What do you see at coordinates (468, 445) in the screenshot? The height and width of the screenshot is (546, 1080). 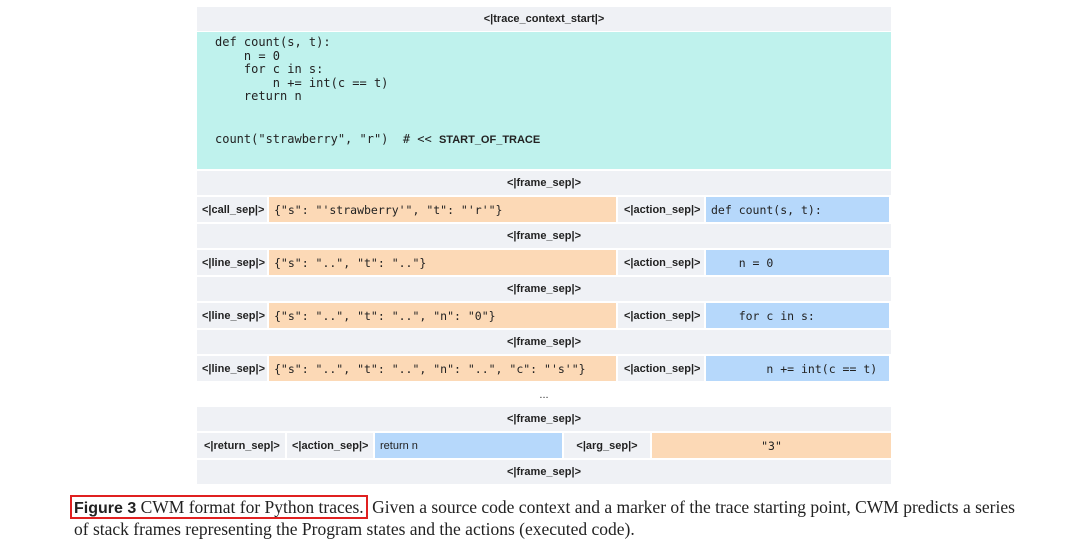 I see `return-action-cell: return n` at bounding box center [468, 445].